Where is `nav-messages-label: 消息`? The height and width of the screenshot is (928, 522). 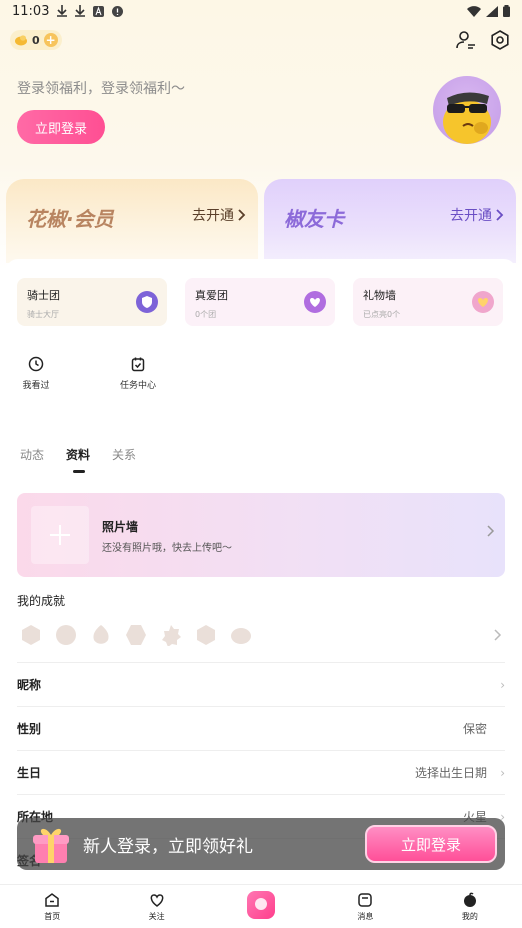
nav-messages-label: 消息 is located at coordinates (365, 916).